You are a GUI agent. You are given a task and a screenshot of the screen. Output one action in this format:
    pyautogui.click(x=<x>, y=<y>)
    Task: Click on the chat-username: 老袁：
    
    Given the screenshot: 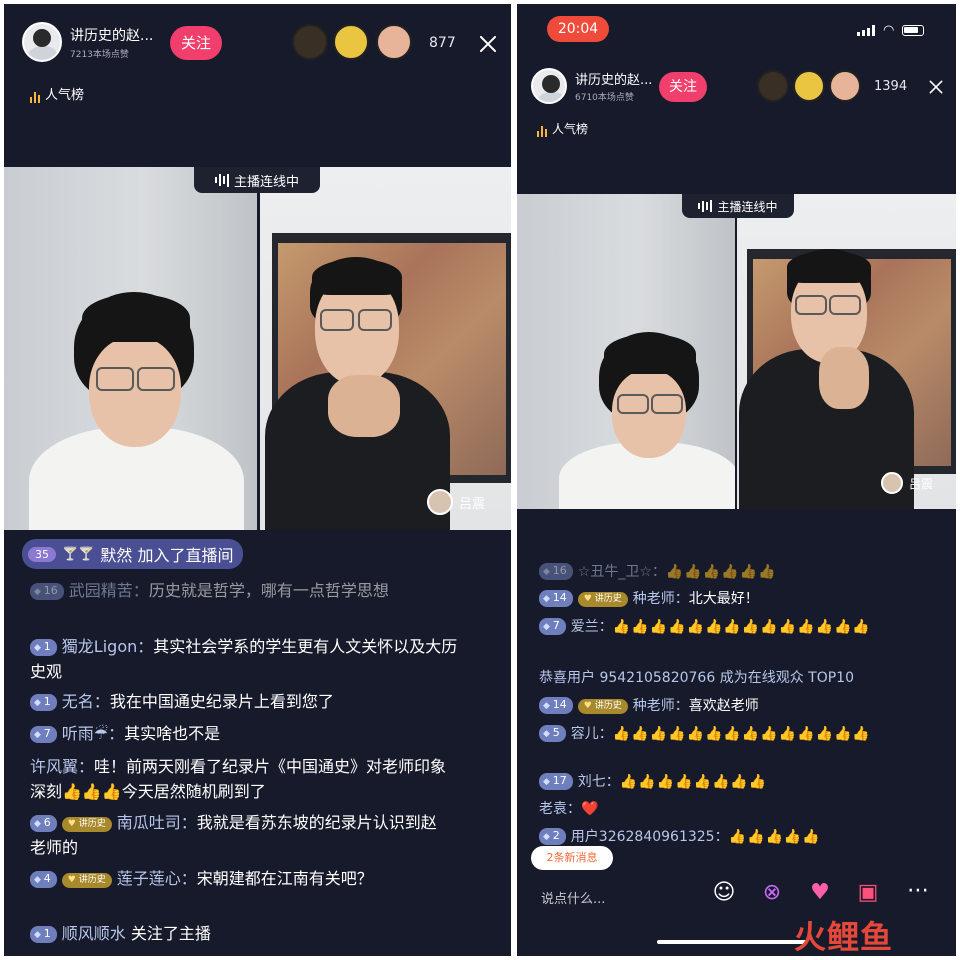 What is the action you would take?
    pyautogui.click(x=560, y=809)
    